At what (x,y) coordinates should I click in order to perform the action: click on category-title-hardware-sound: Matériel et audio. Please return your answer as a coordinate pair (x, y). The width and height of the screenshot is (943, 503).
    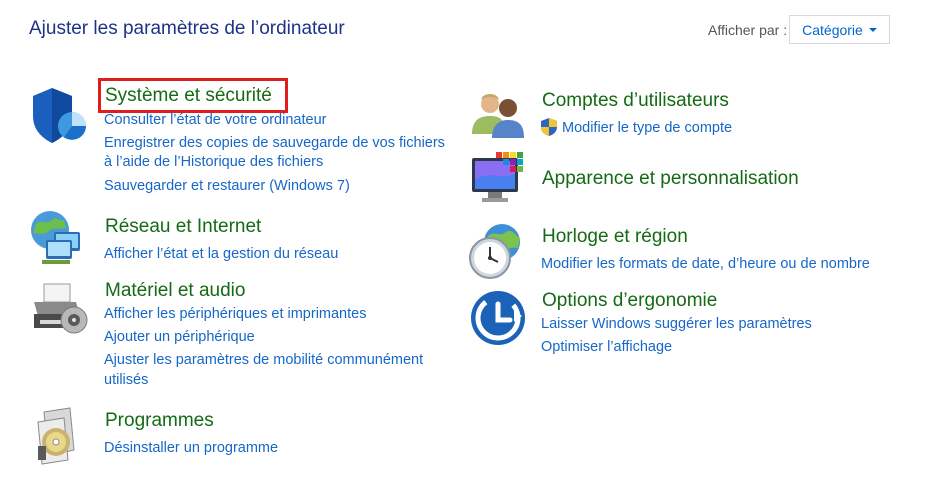
    Looking at the image, I should click on (175, 291).